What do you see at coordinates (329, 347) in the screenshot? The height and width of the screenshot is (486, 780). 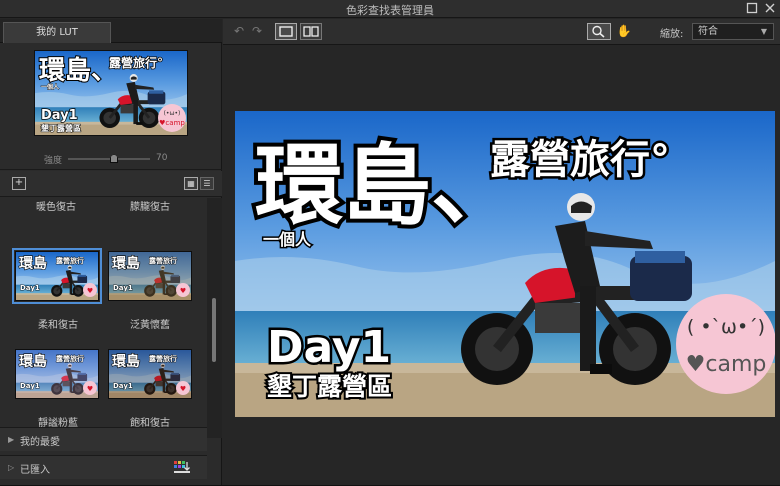 I see `image-day: Day1` at bounding box center [329, 347].